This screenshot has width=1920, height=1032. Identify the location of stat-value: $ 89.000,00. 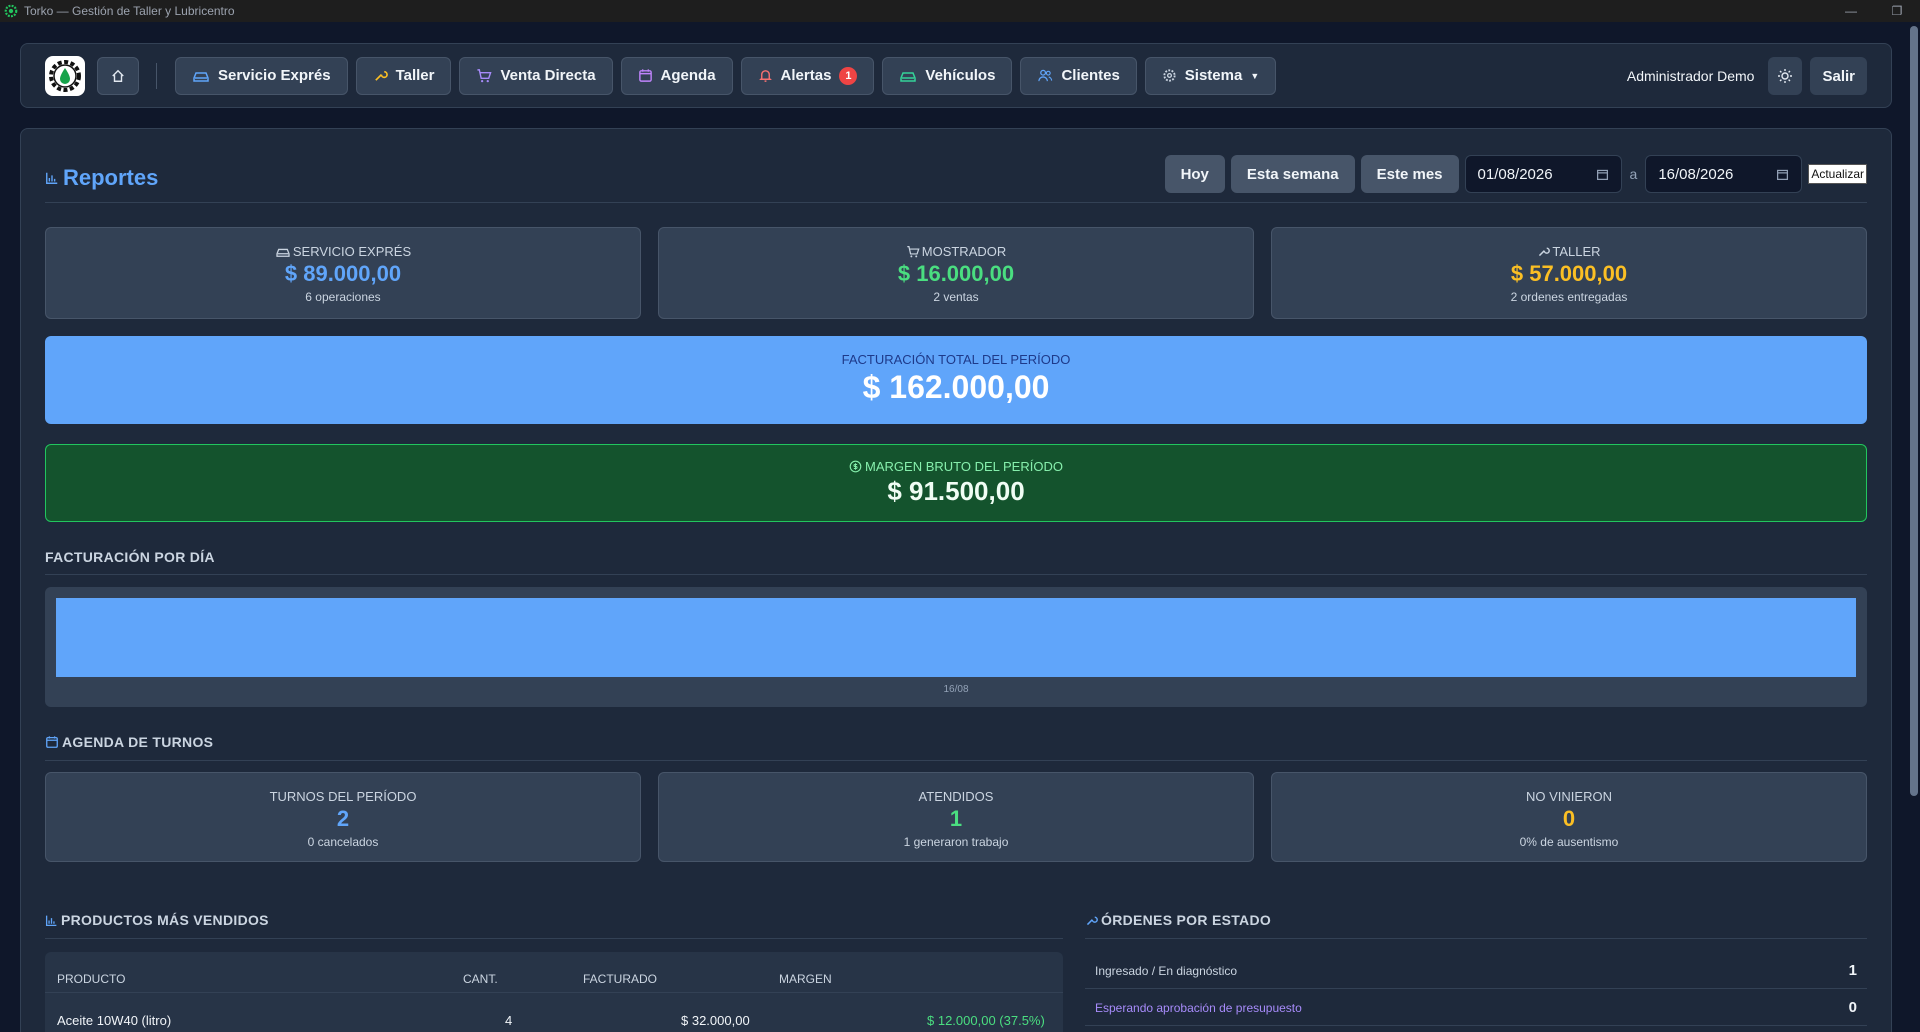
(343, 273).